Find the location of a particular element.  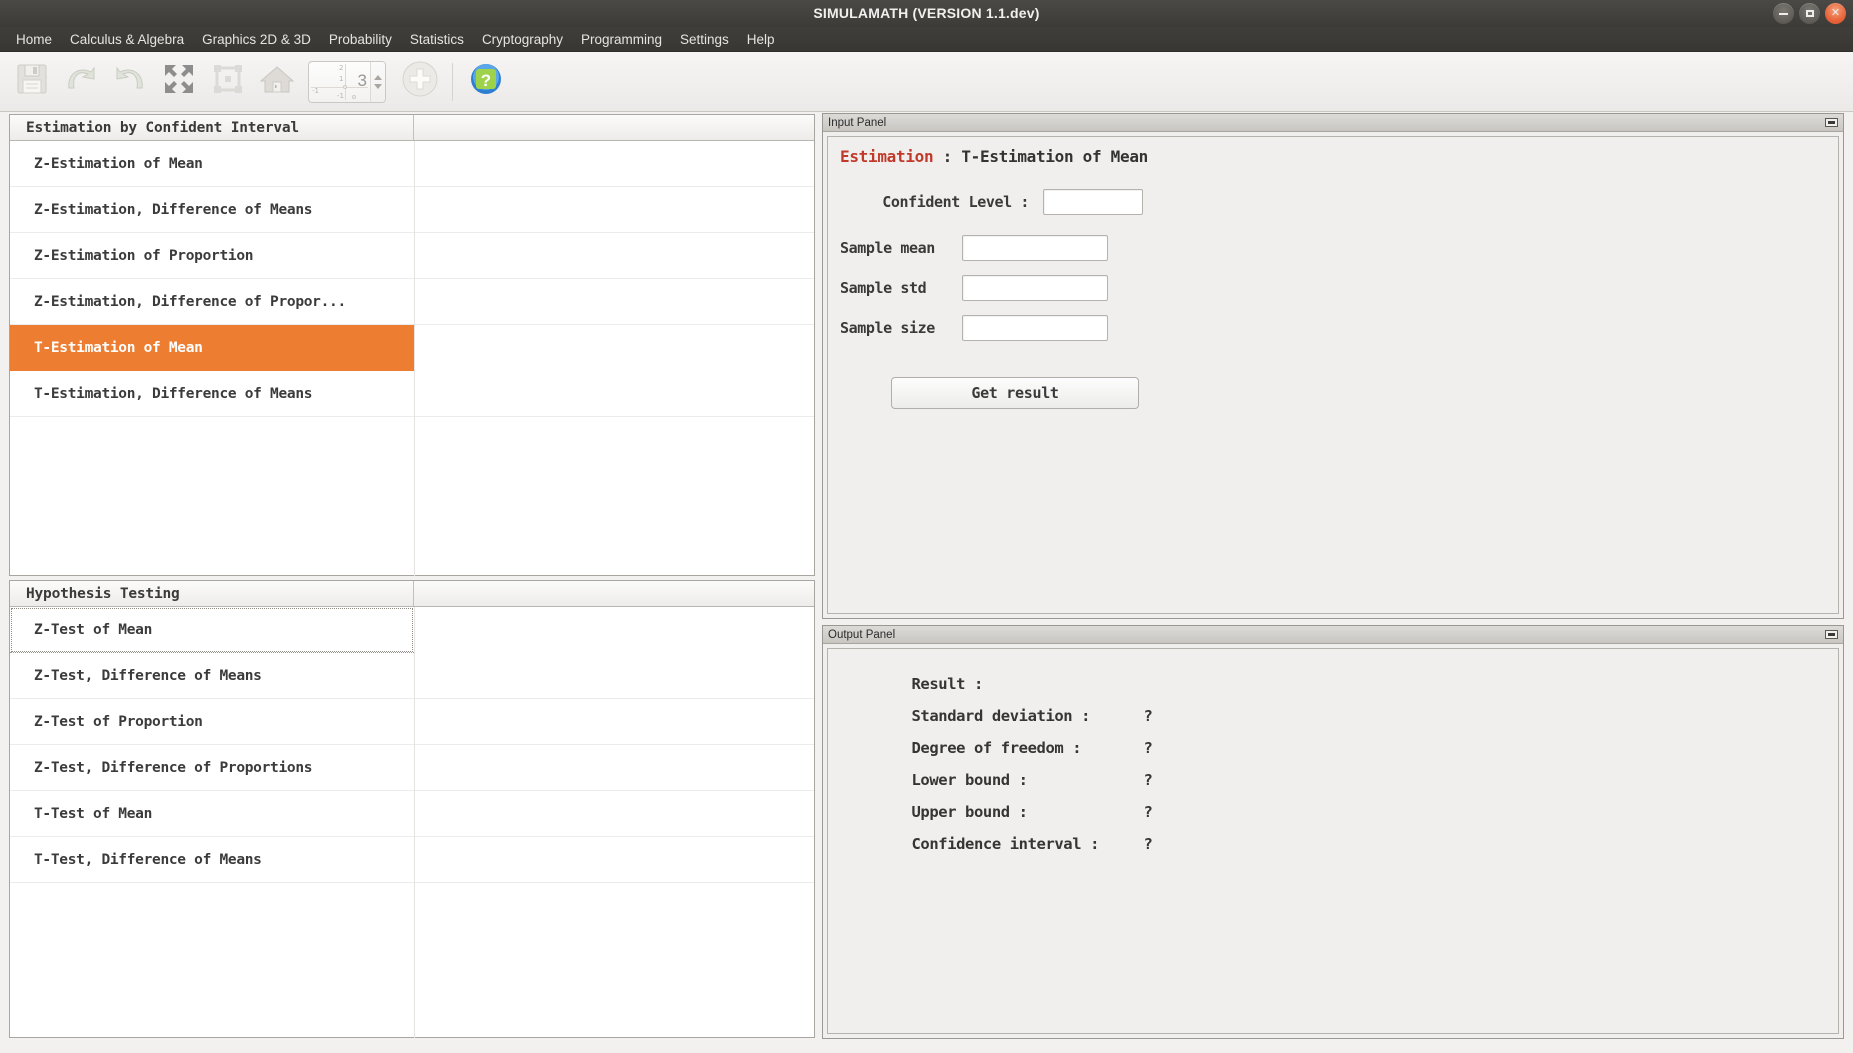

grid-step-spinner: 2 1 -1 -1 3 is located at coordinates (347, 81).